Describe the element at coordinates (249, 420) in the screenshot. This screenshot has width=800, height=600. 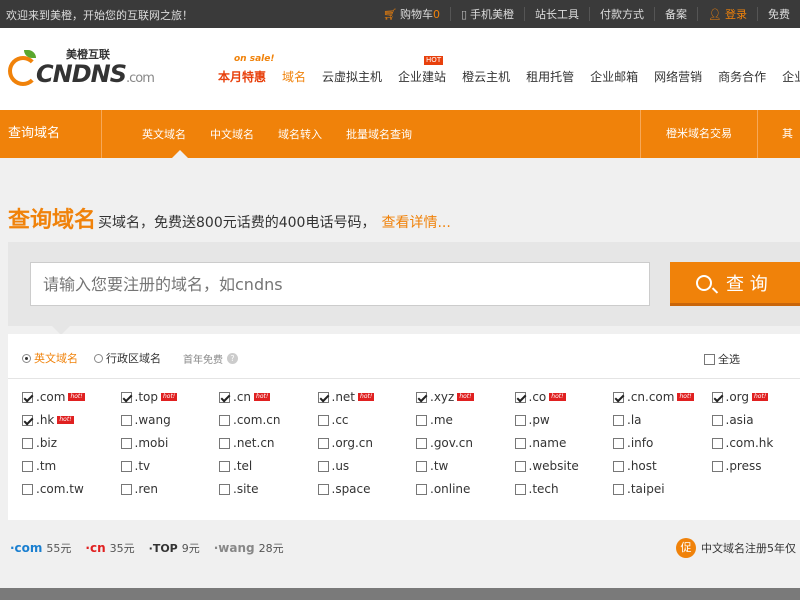
I see `tld-option: .com.cn` at that location.